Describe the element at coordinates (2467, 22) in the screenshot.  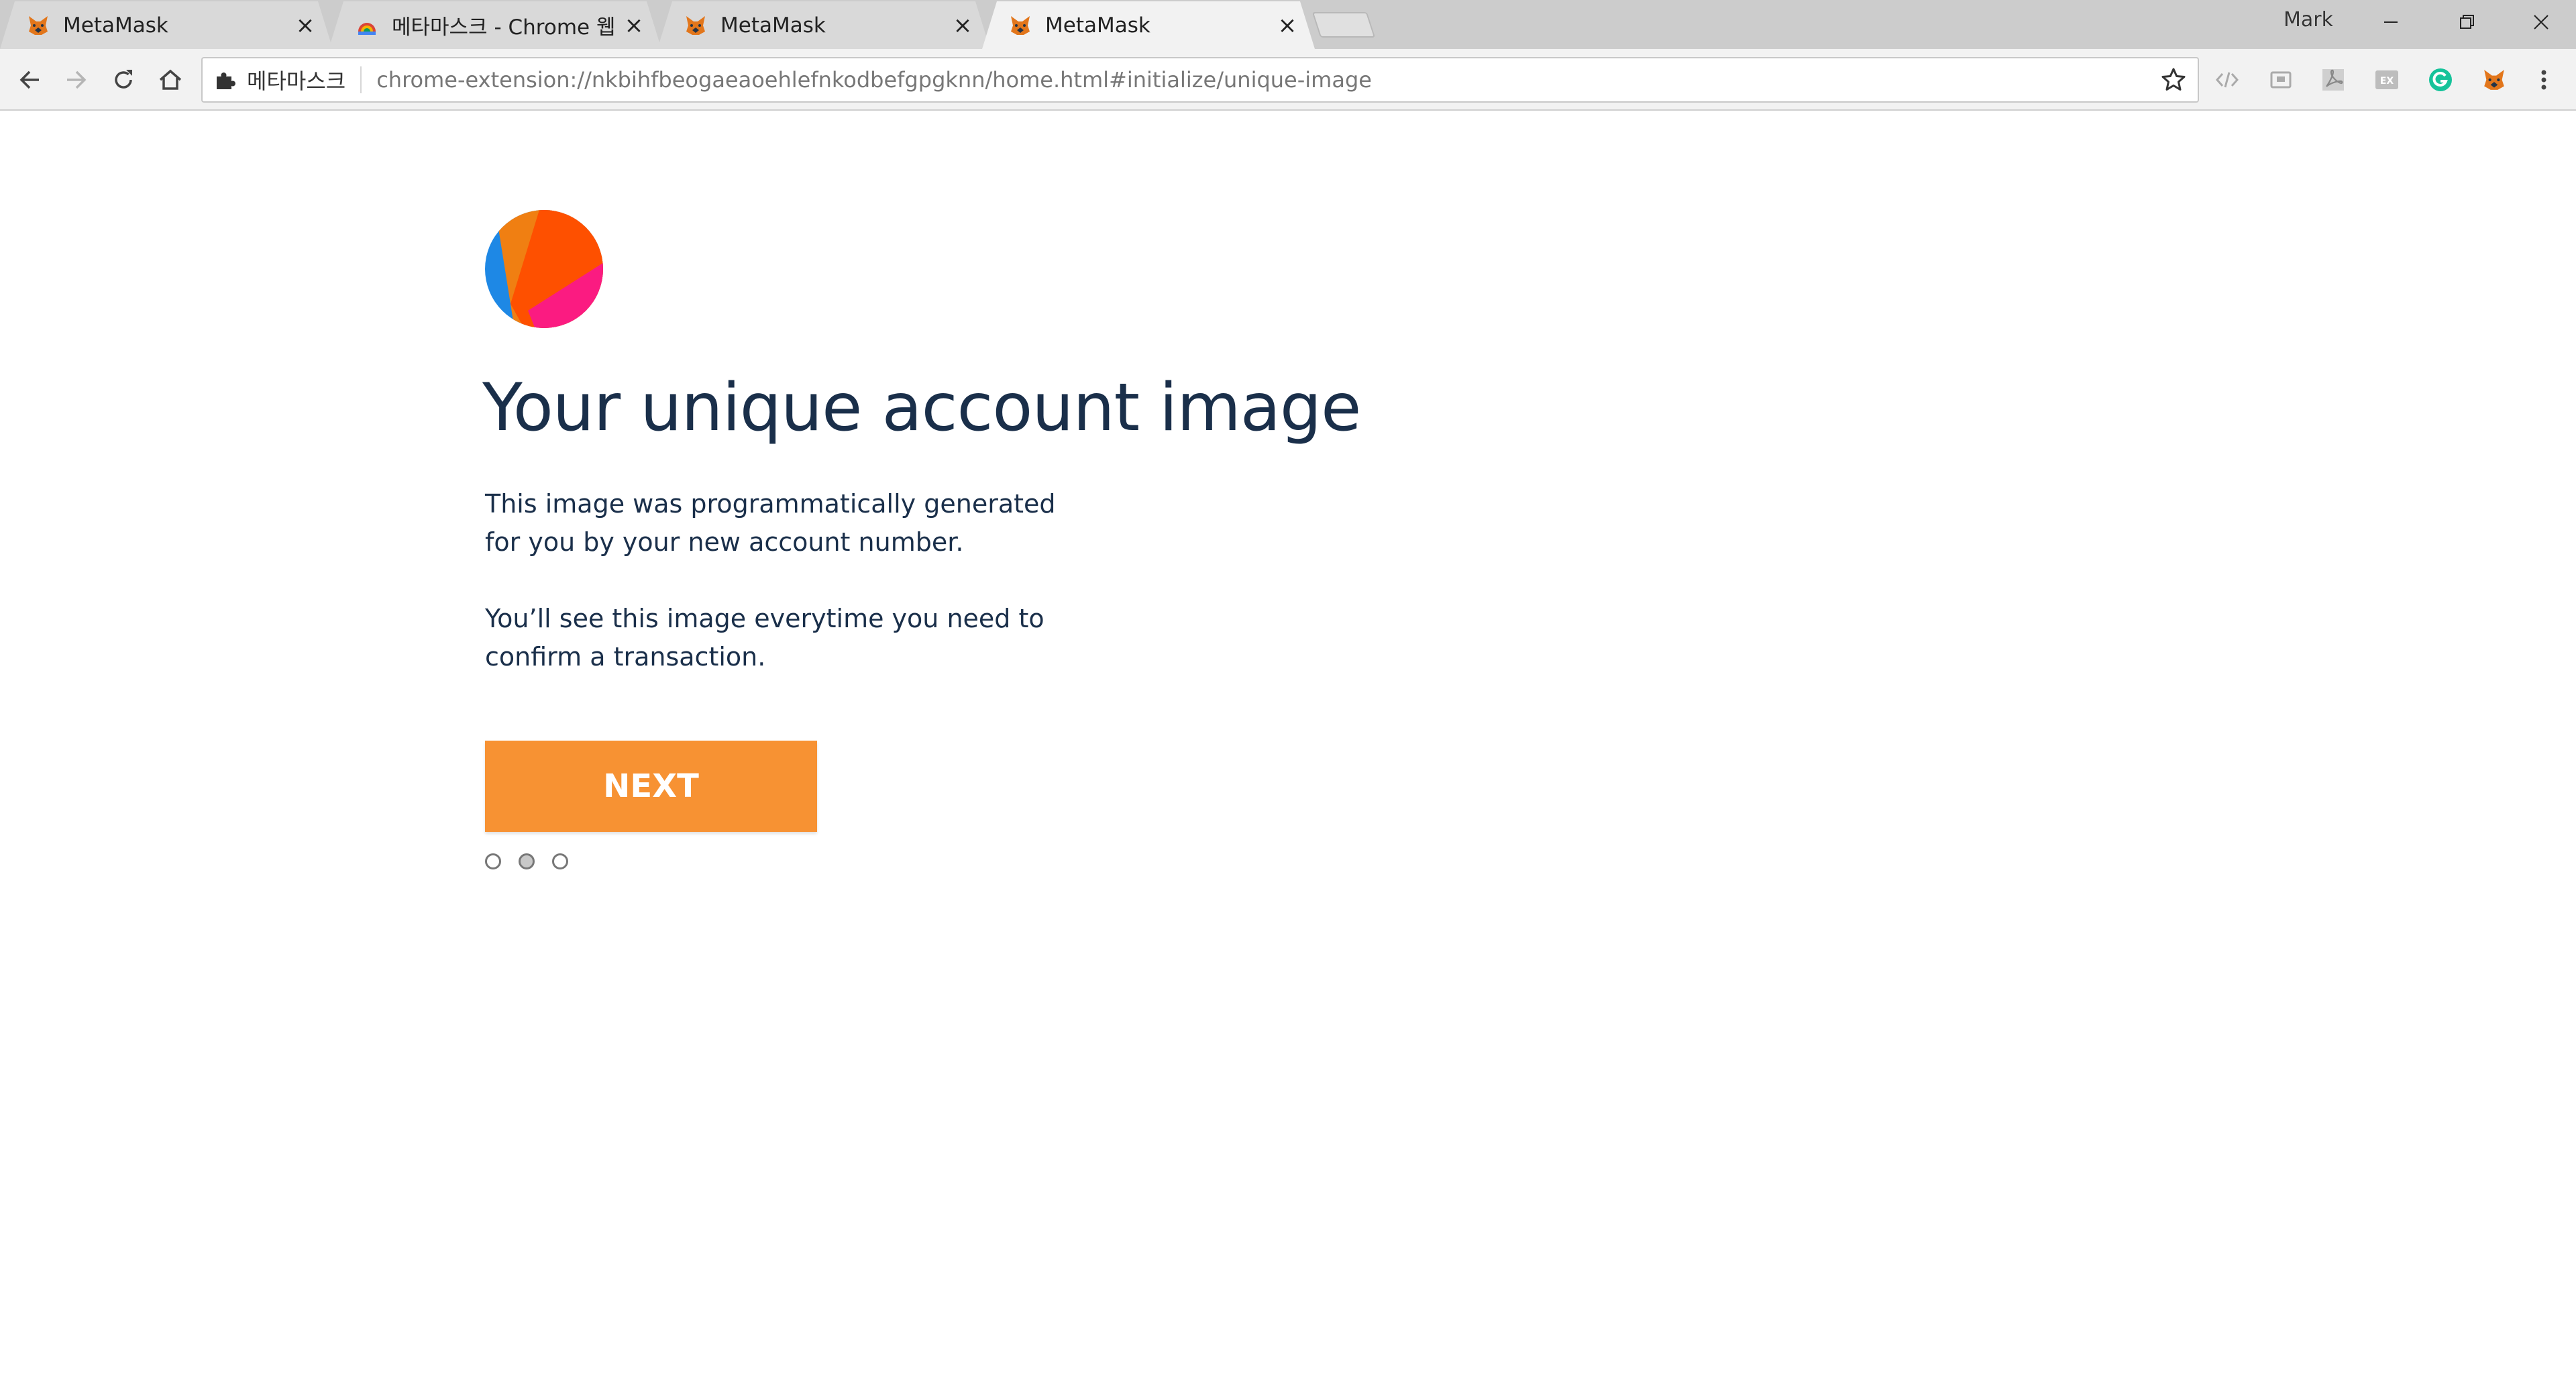
I see `restore-icon` at that location.